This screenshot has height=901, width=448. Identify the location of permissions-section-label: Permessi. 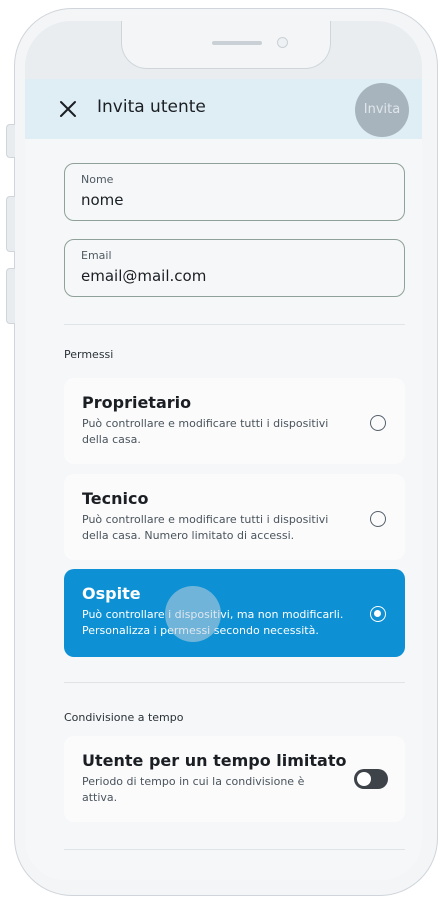
(89, 354).